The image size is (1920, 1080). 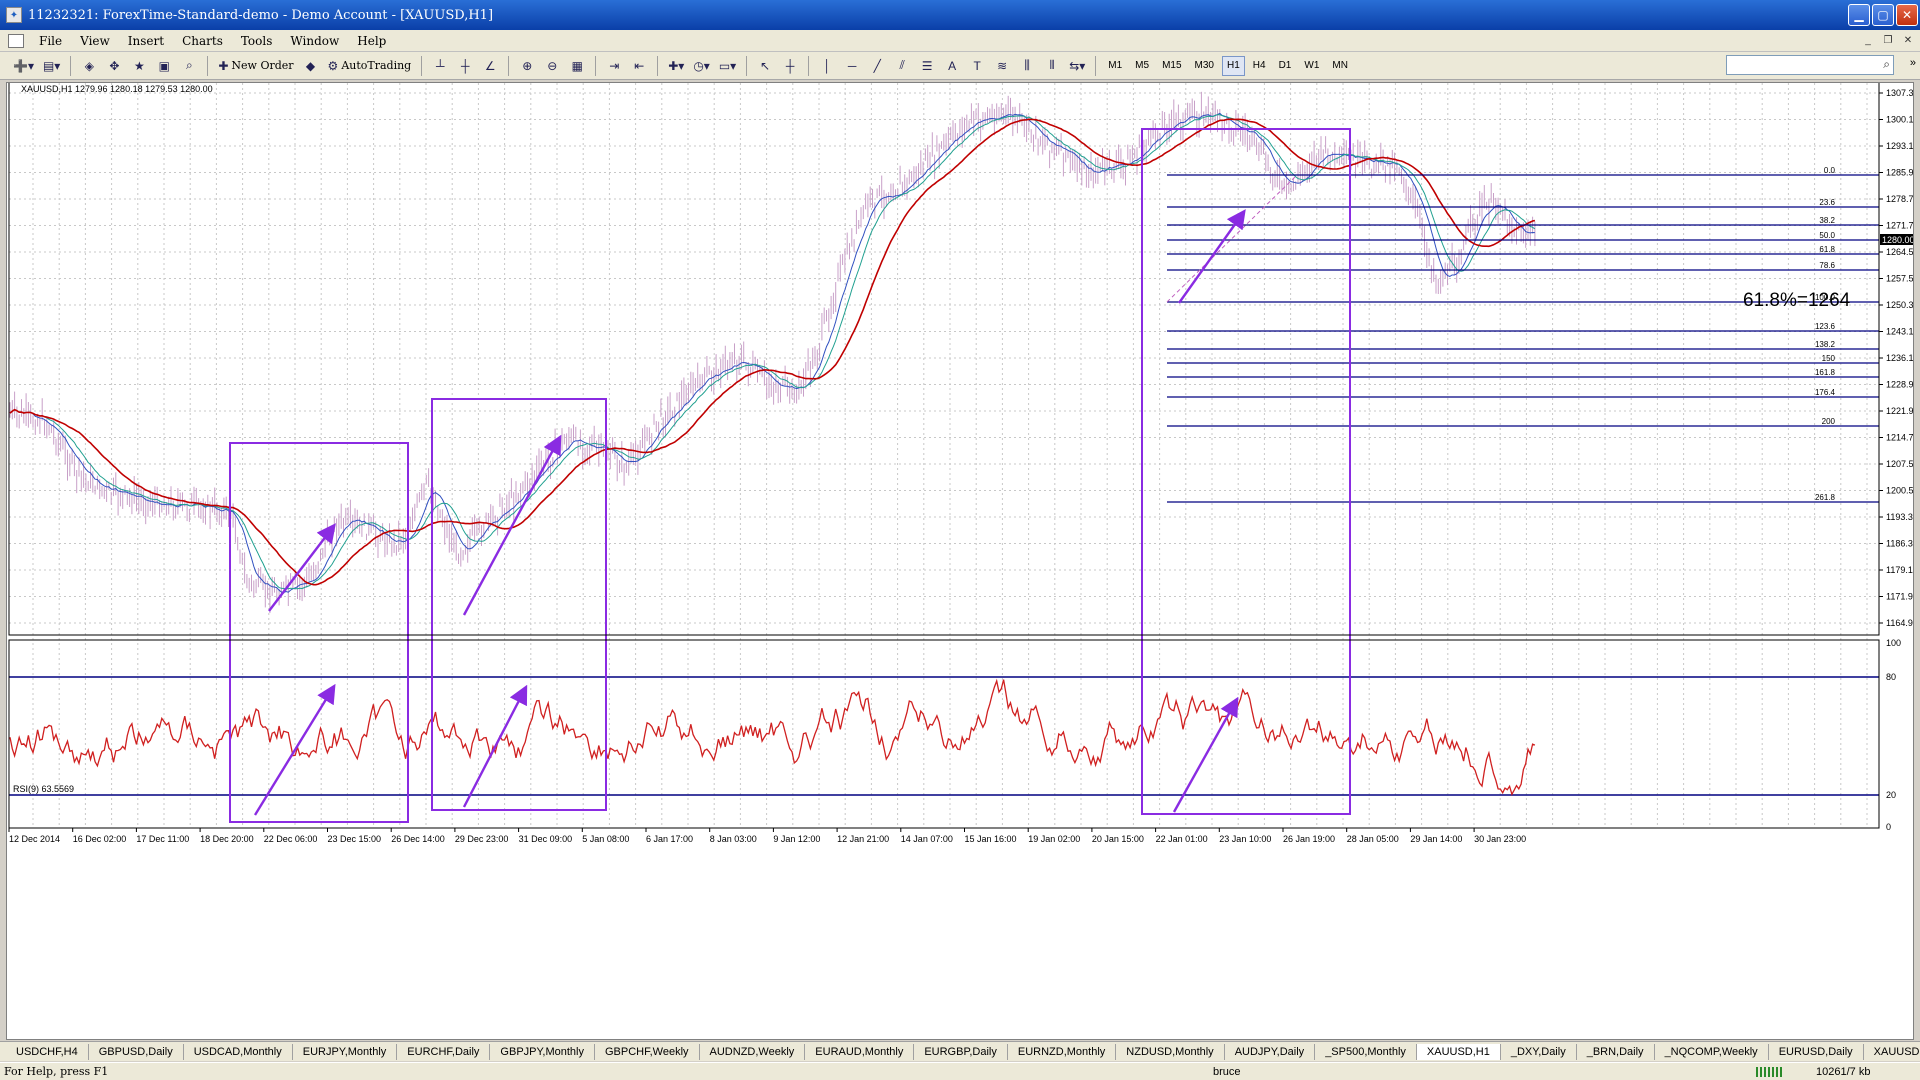 I want to click on templates-icon: ▭▾, so click(x=727, y=66).